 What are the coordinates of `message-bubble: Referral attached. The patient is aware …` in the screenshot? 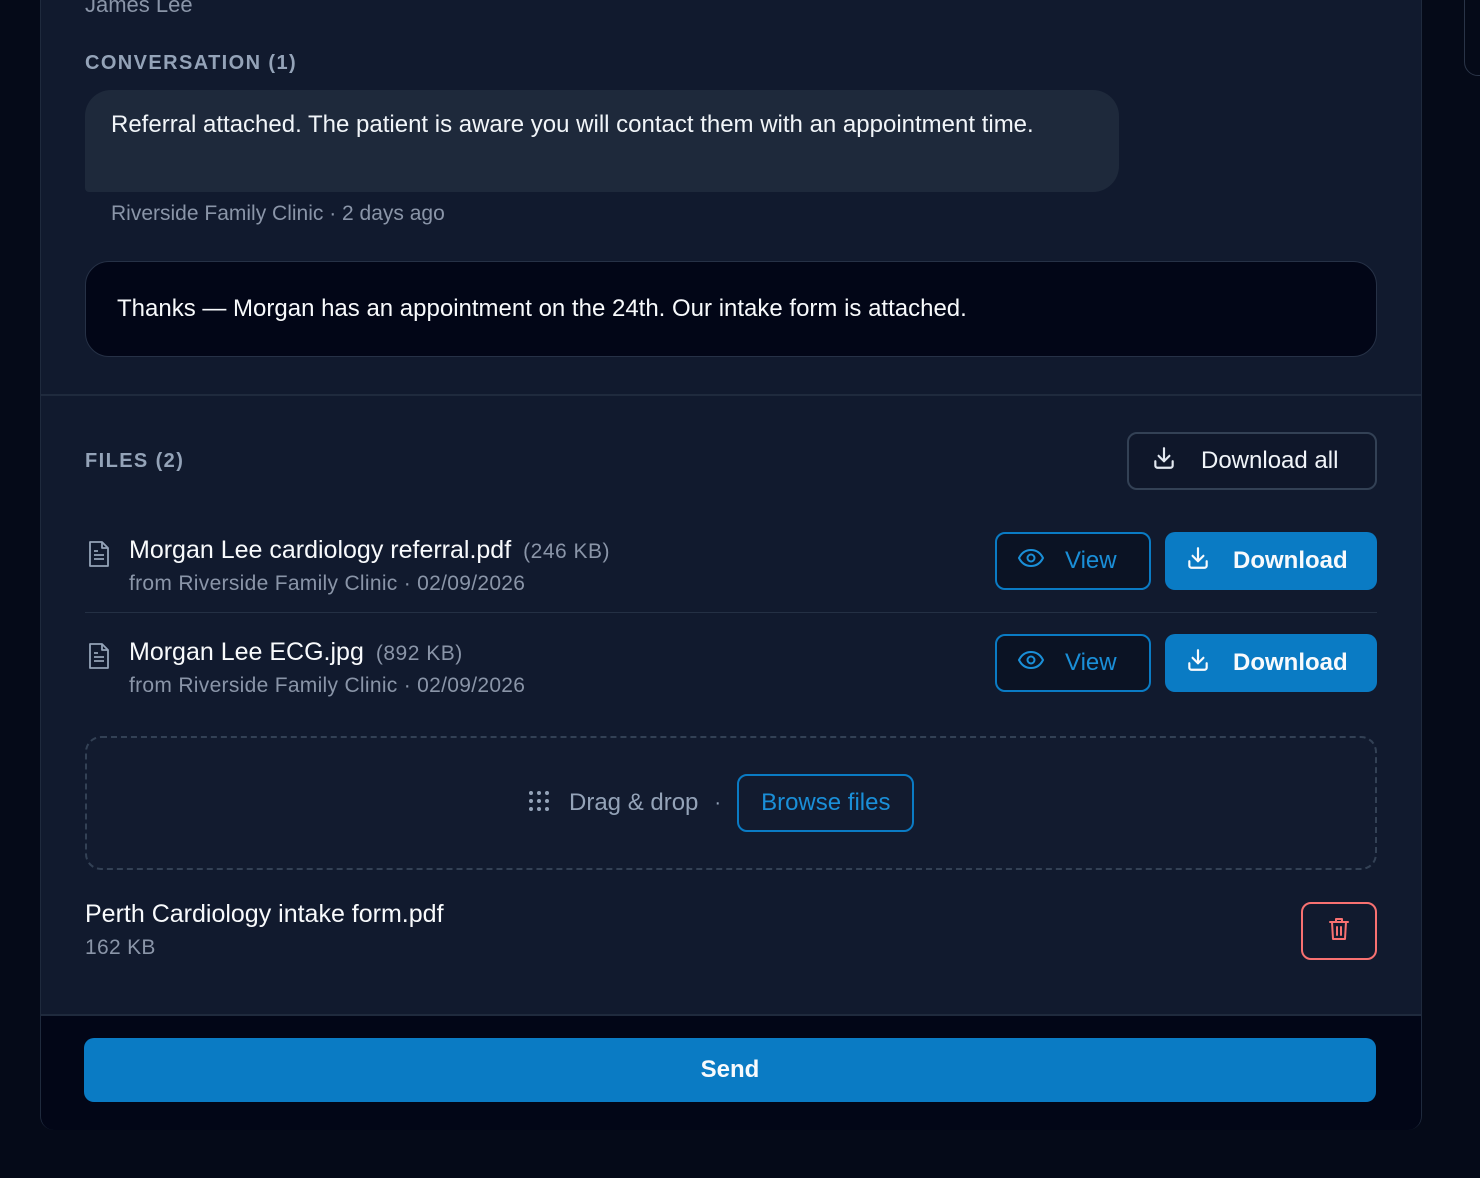 It's located at (602, 141).